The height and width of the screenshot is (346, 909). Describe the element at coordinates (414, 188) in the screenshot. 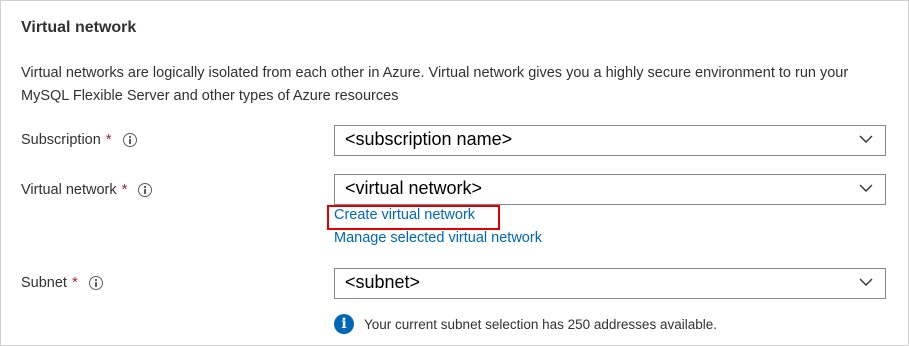

I see `virtual-network-value: <virtual network>` at that location.